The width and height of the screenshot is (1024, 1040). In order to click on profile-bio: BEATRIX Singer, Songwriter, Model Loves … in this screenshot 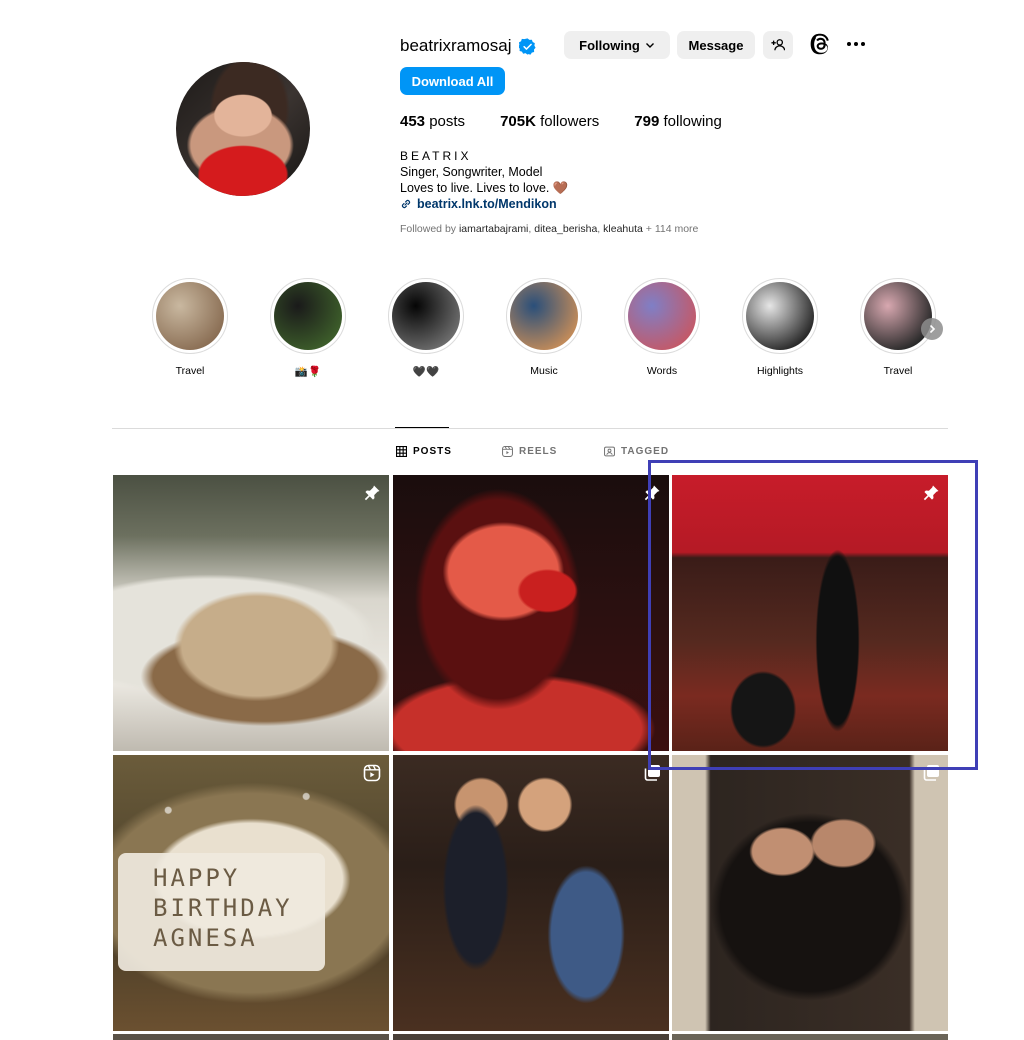, I will do `click(484, 180)`.